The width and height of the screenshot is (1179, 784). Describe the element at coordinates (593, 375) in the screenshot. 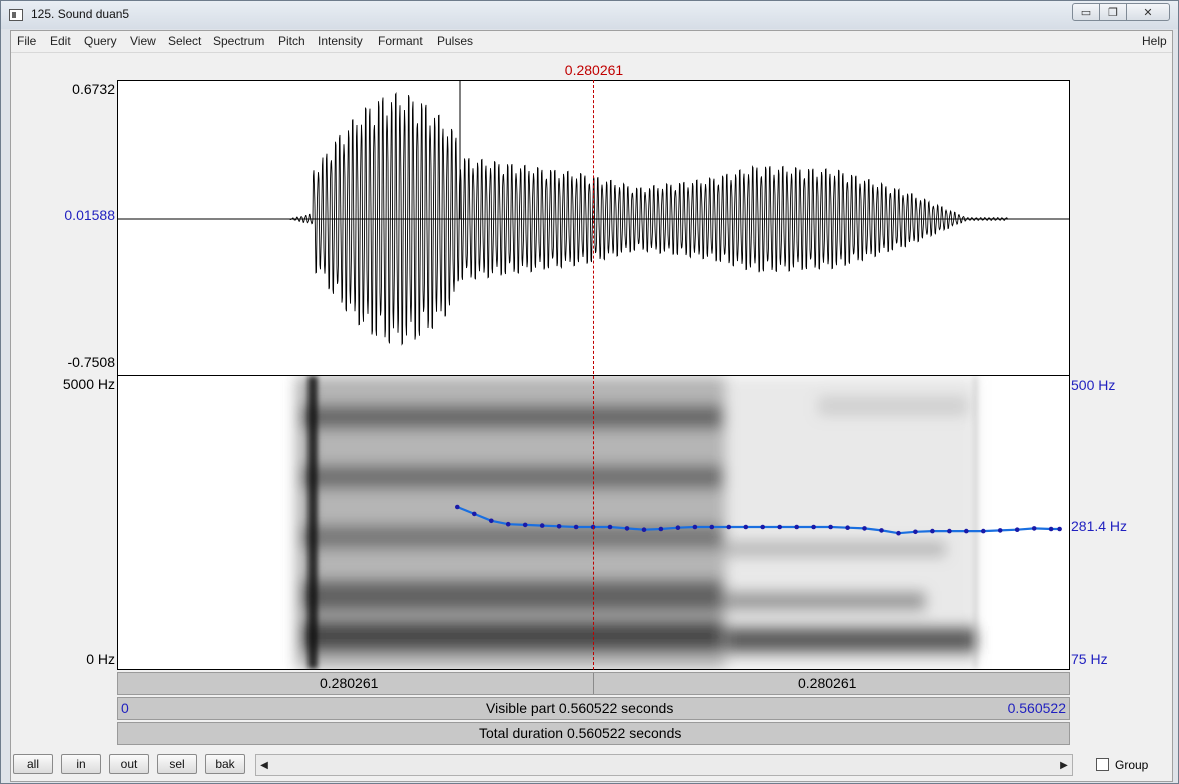

I see `time-cursor-line` at that location.